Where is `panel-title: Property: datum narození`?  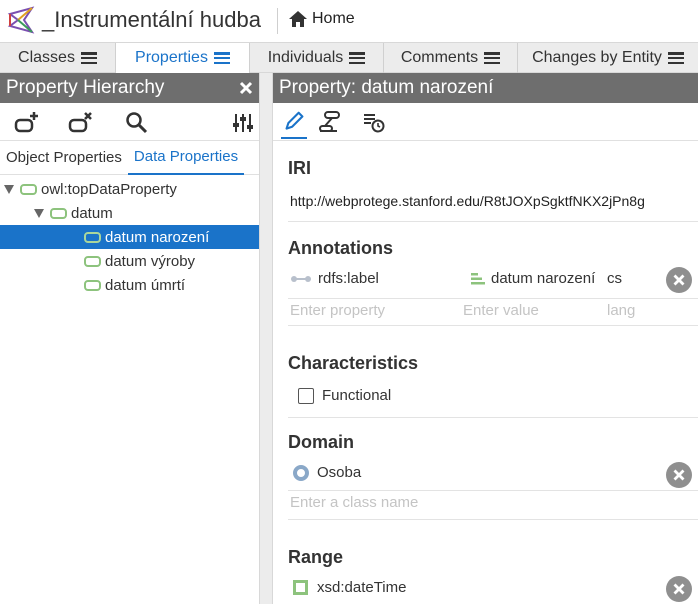 panel-title: Property: datum narození is located at coordinates (386, 87).